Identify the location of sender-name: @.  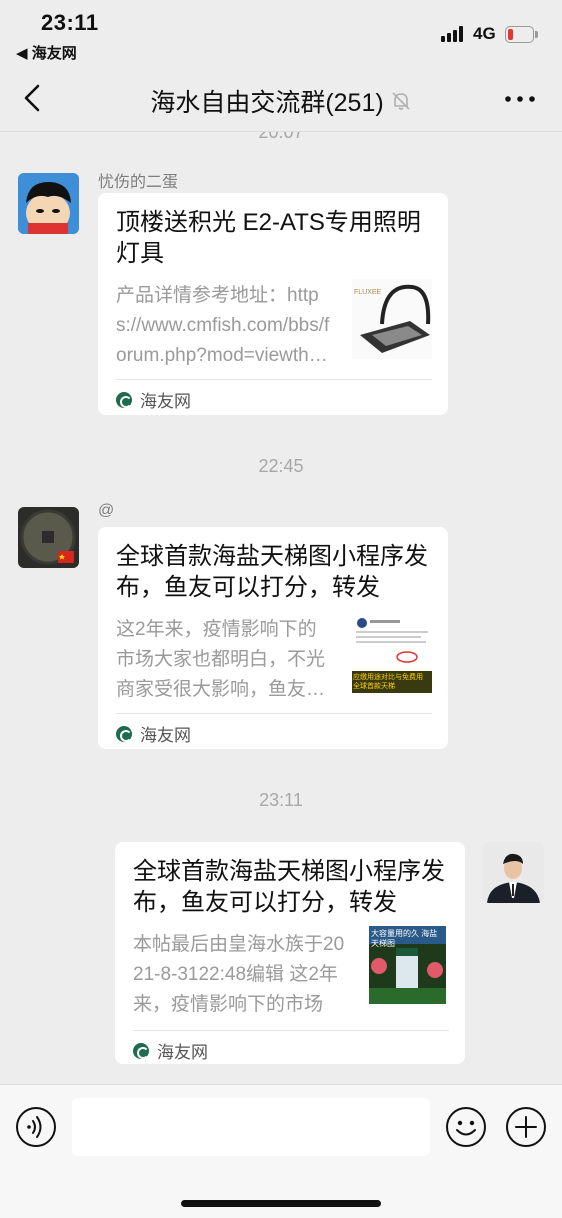
(106, 510).